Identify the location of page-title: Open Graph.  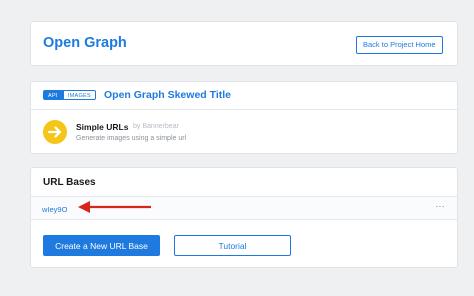
(85, 43).